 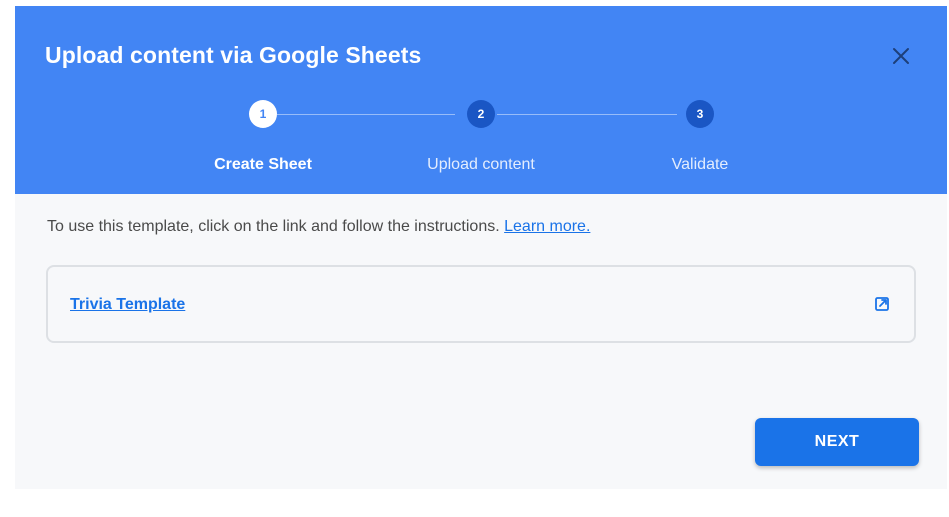 I want to click on next-button: NEXT, so click(x=837, y=442).